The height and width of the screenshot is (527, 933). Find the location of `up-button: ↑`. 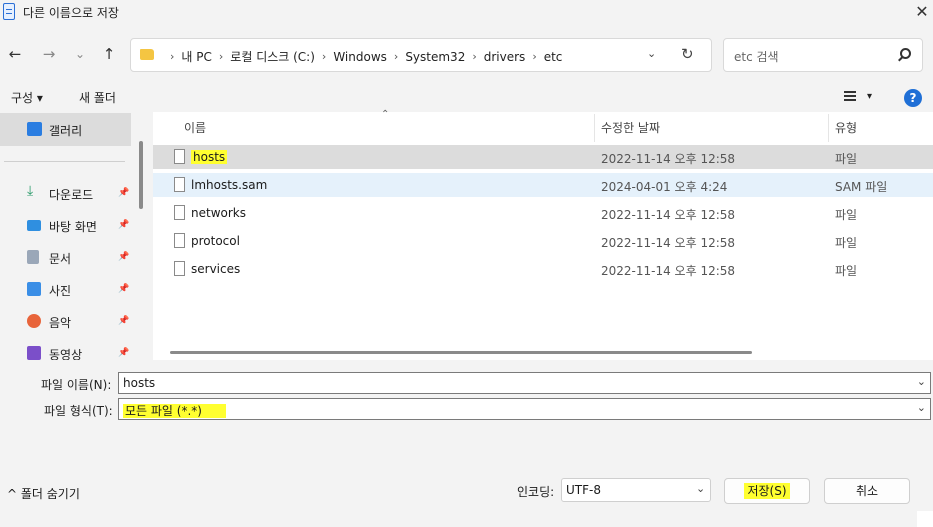

up-button: ↑ is located at coordinates (109, 54).